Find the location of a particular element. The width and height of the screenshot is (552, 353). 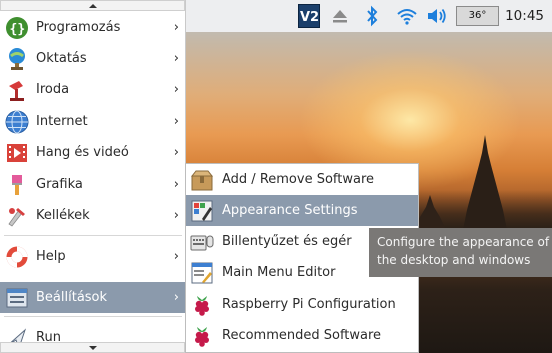

svg-text: V2 is located at coordinates (309, 17).